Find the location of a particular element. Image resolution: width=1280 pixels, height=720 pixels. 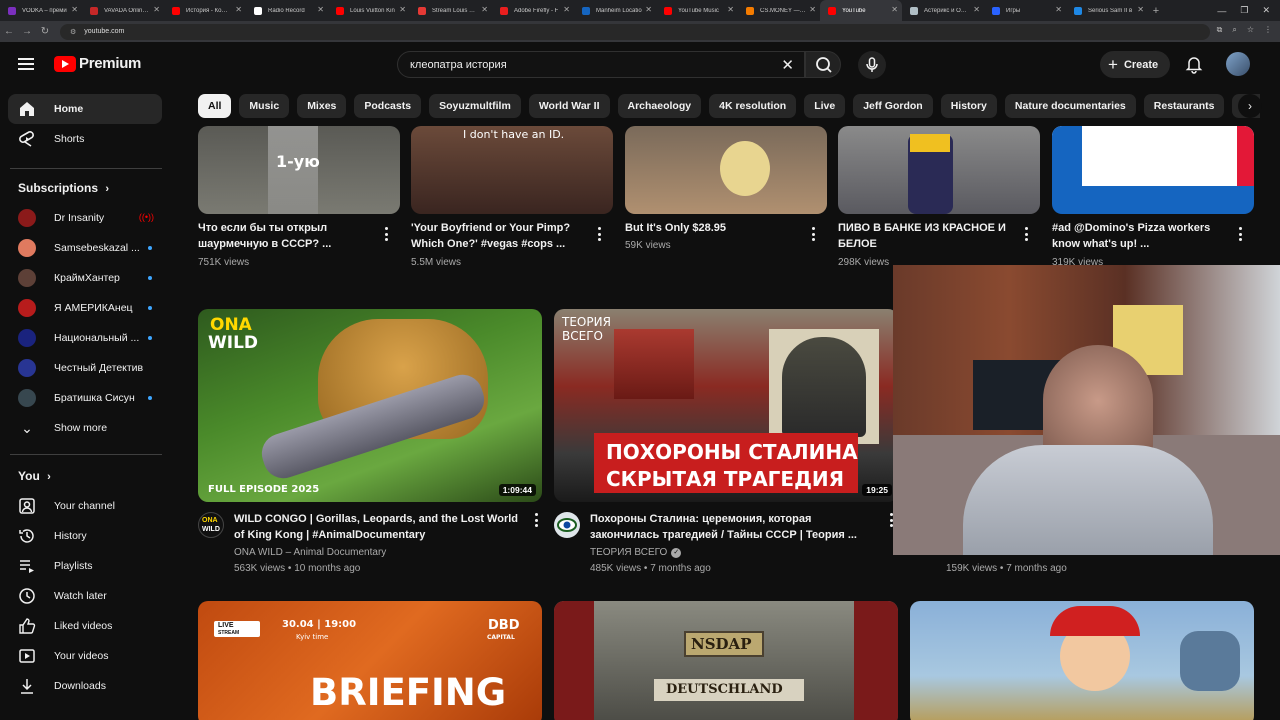

clear-search-icon: ✕ is located at coordinates (787, 65).